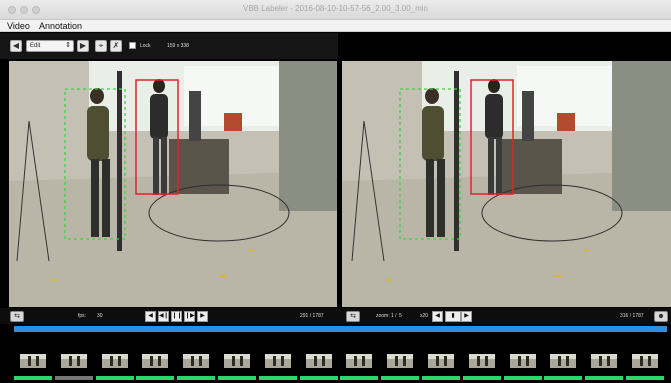 The height and width of the screenshot is (383, 671). What do you see at coordinates (60, 26) in the screenshot?
I see `menu-annotation: Annotation` at bounding box center [60, 26].